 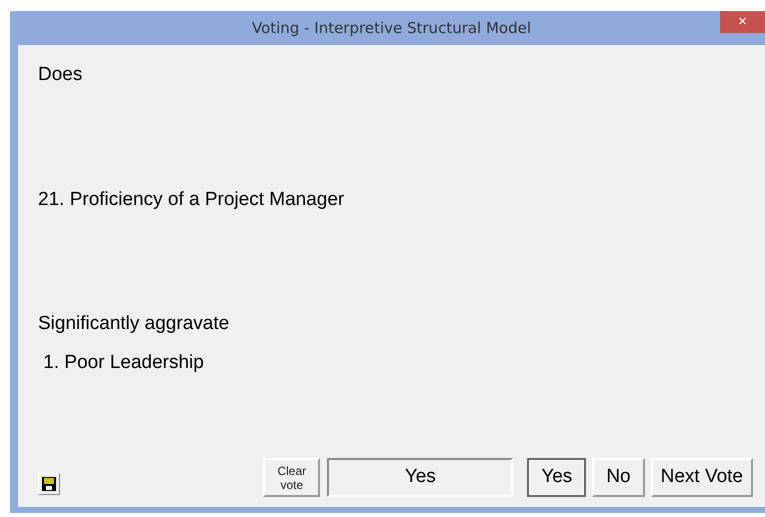 I want to click on vote-button: No, so click(x=618, y=477).